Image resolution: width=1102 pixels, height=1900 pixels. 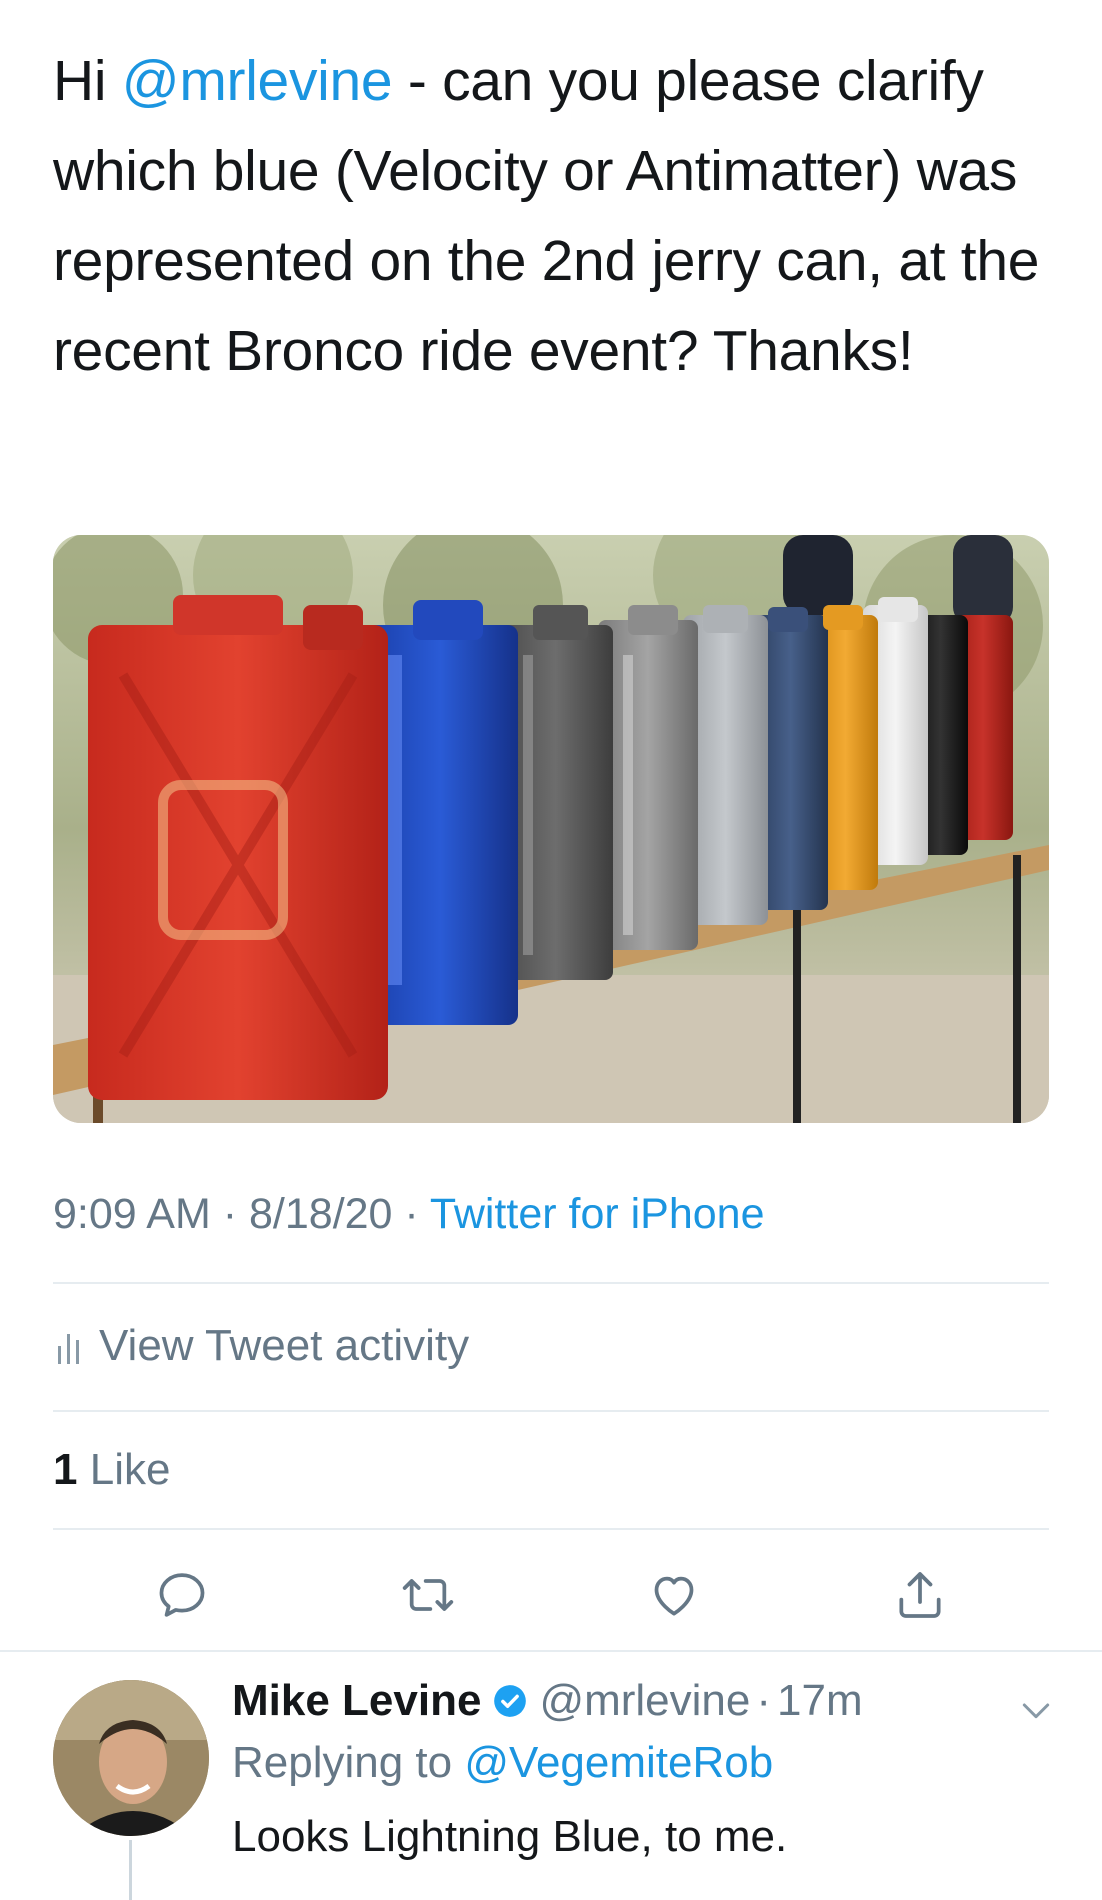 I want to click on likes-count: 1 Like, so click(x=111, y=1470).